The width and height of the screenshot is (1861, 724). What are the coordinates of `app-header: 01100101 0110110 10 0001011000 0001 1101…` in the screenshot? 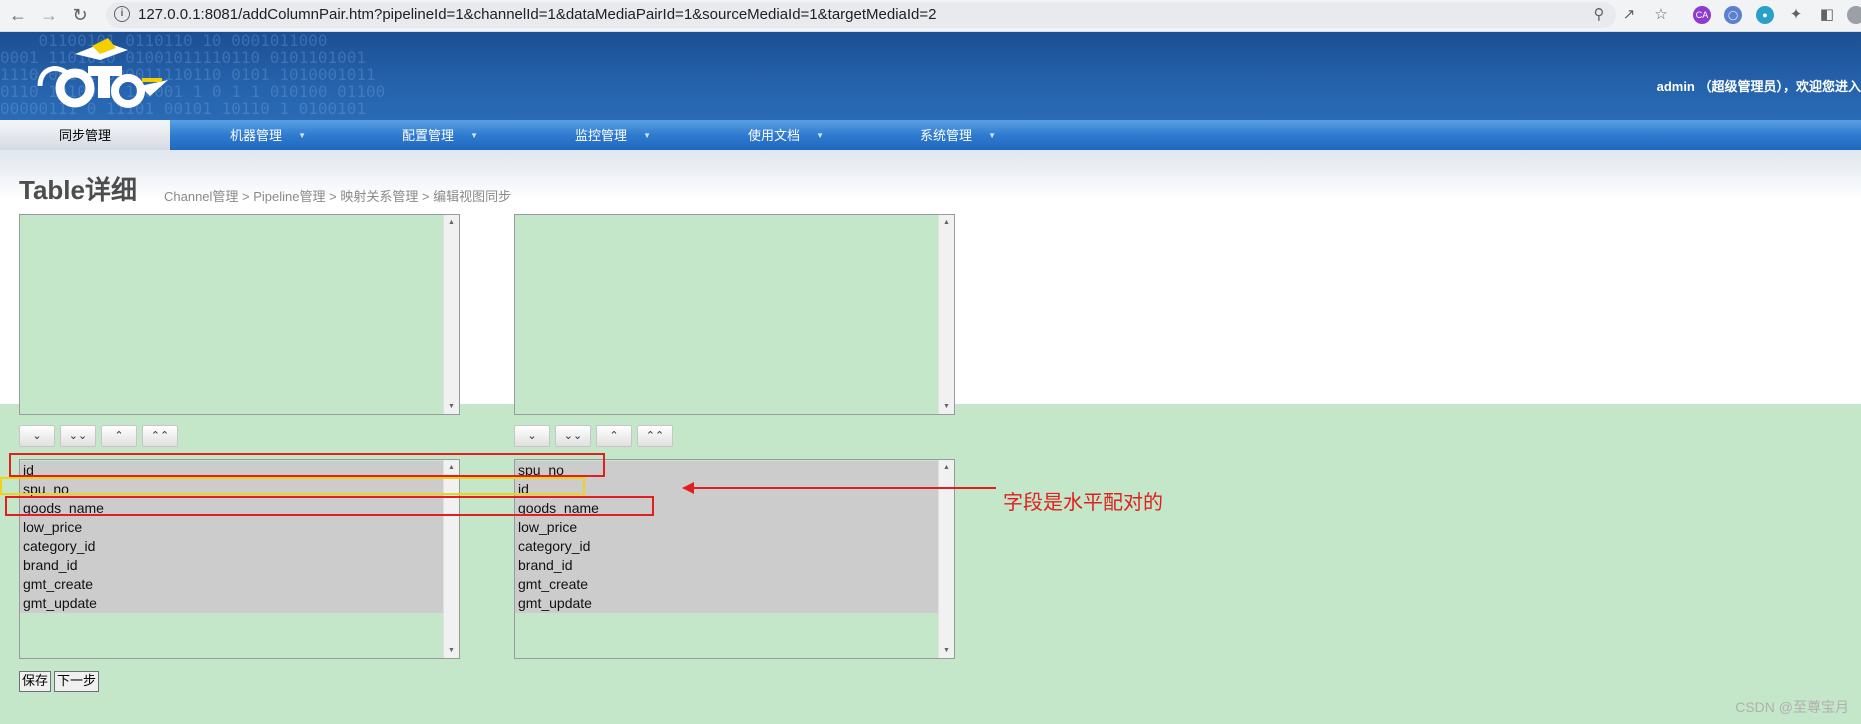 It's located at (930, 76).